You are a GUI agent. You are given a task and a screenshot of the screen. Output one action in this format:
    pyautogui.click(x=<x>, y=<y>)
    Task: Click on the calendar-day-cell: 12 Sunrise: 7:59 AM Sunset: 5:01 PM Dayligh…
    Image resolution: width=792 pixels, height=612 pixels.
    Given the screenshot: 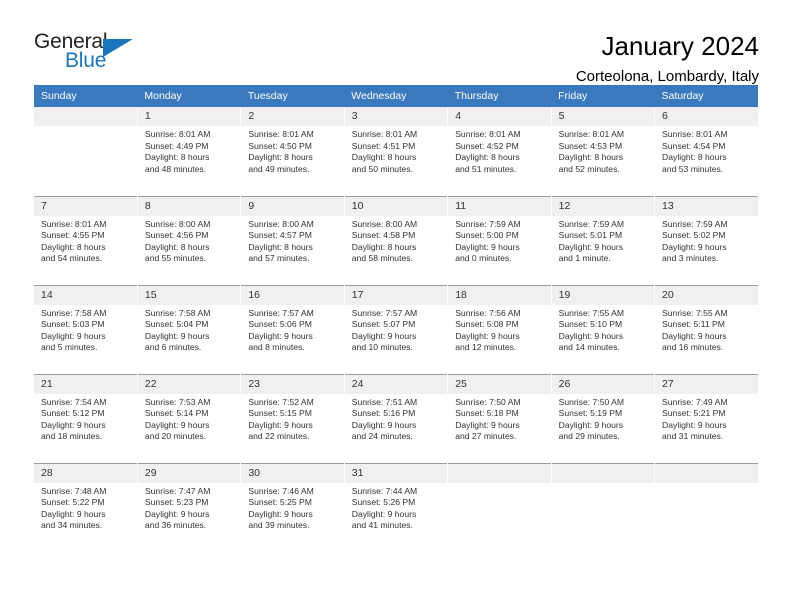 What is the action you would take?
    pyautogui.click(x=603, y=240)
    